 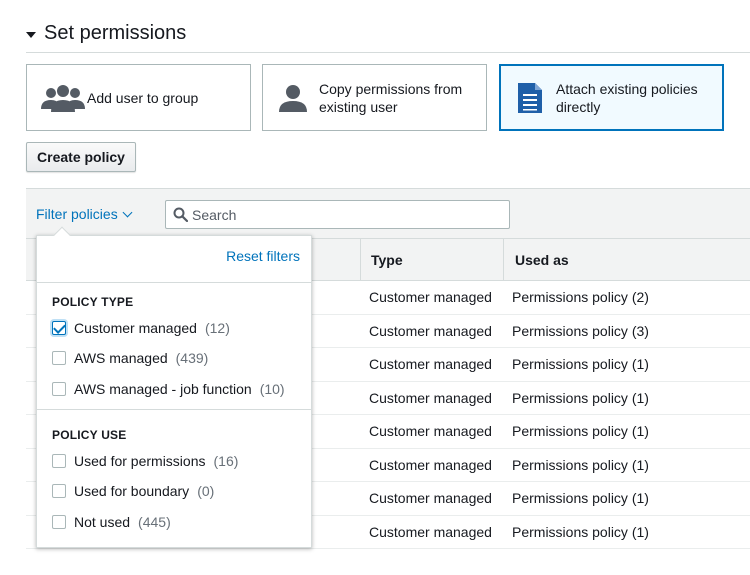 What do you see at coordinates (89, 435) in the screenshot?
I see `policy-use-heading: POLICY USE` at bounding box center [89, 435].